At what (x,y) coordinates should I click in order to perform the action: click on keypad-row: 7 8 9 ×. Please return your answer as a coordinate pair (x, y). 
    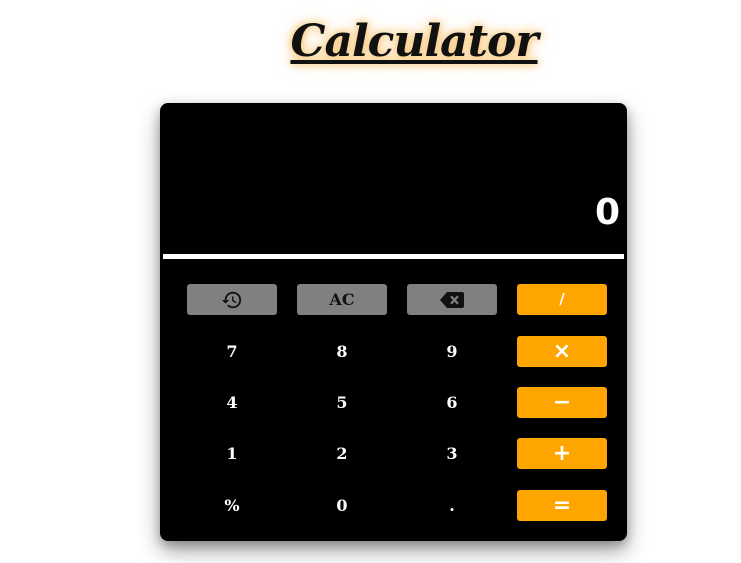
    Looking at the image, I should click on (397, 351).